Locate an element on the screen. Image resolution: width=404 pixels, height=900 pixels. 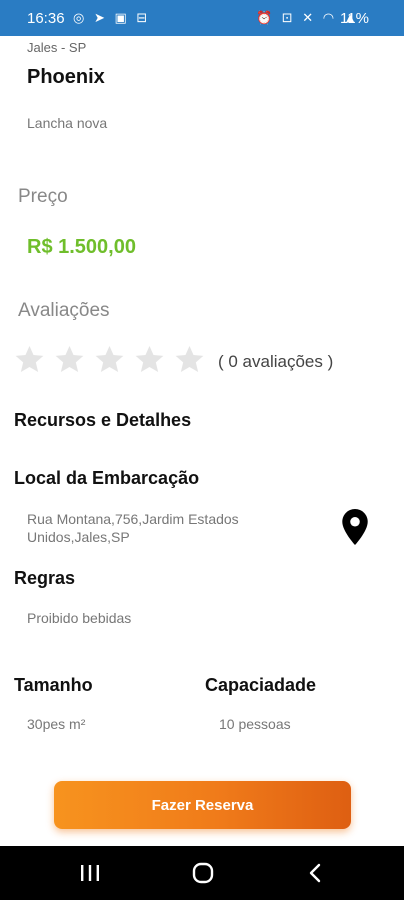
home-icon is located at coordinates (203, 873).